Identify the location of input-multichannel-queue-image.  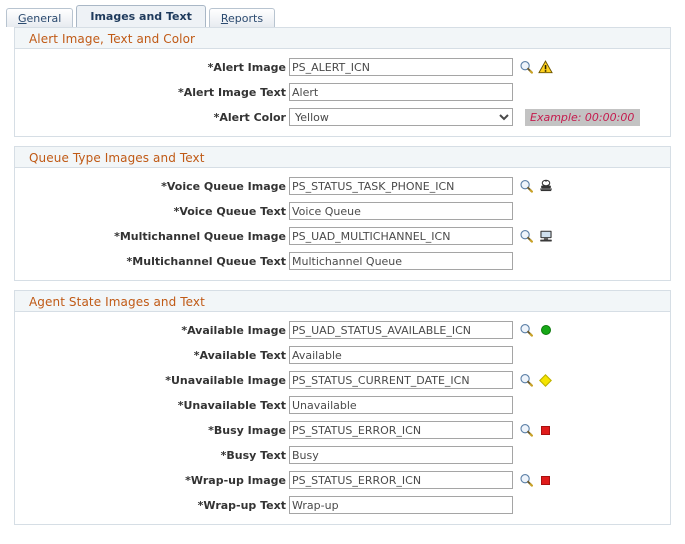
(401, 236).